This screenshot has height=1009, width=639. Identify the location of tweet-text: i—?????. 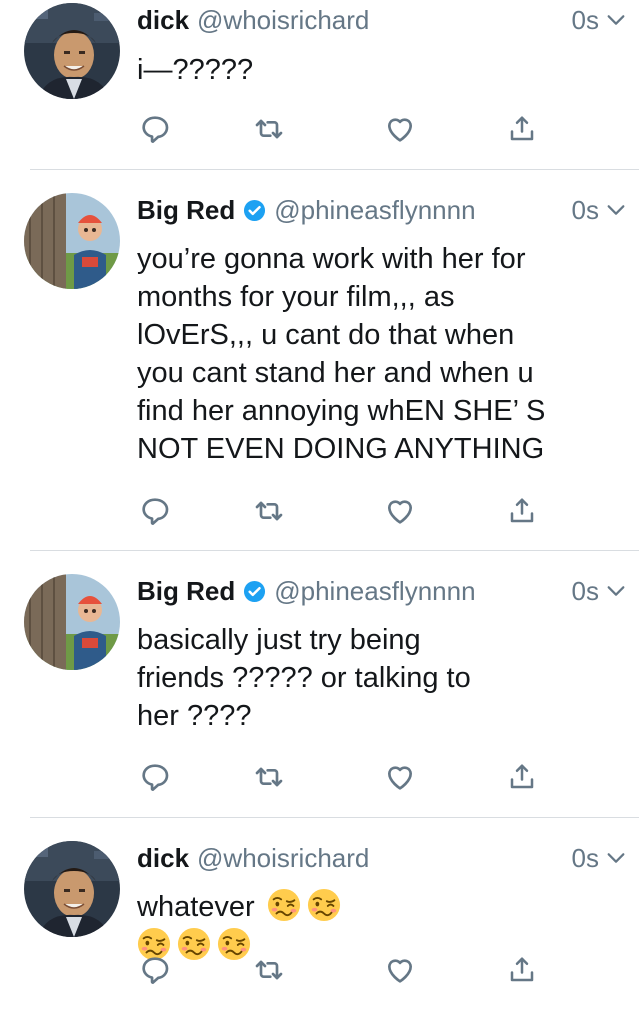
(195, 70).